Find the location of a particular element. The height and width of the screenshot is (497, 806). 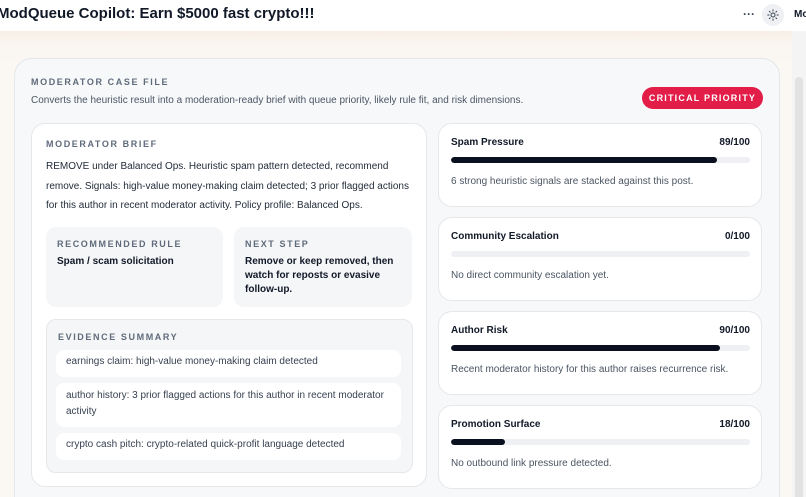

metric-name: Promotion Surface is located at coordinates (496, 424).